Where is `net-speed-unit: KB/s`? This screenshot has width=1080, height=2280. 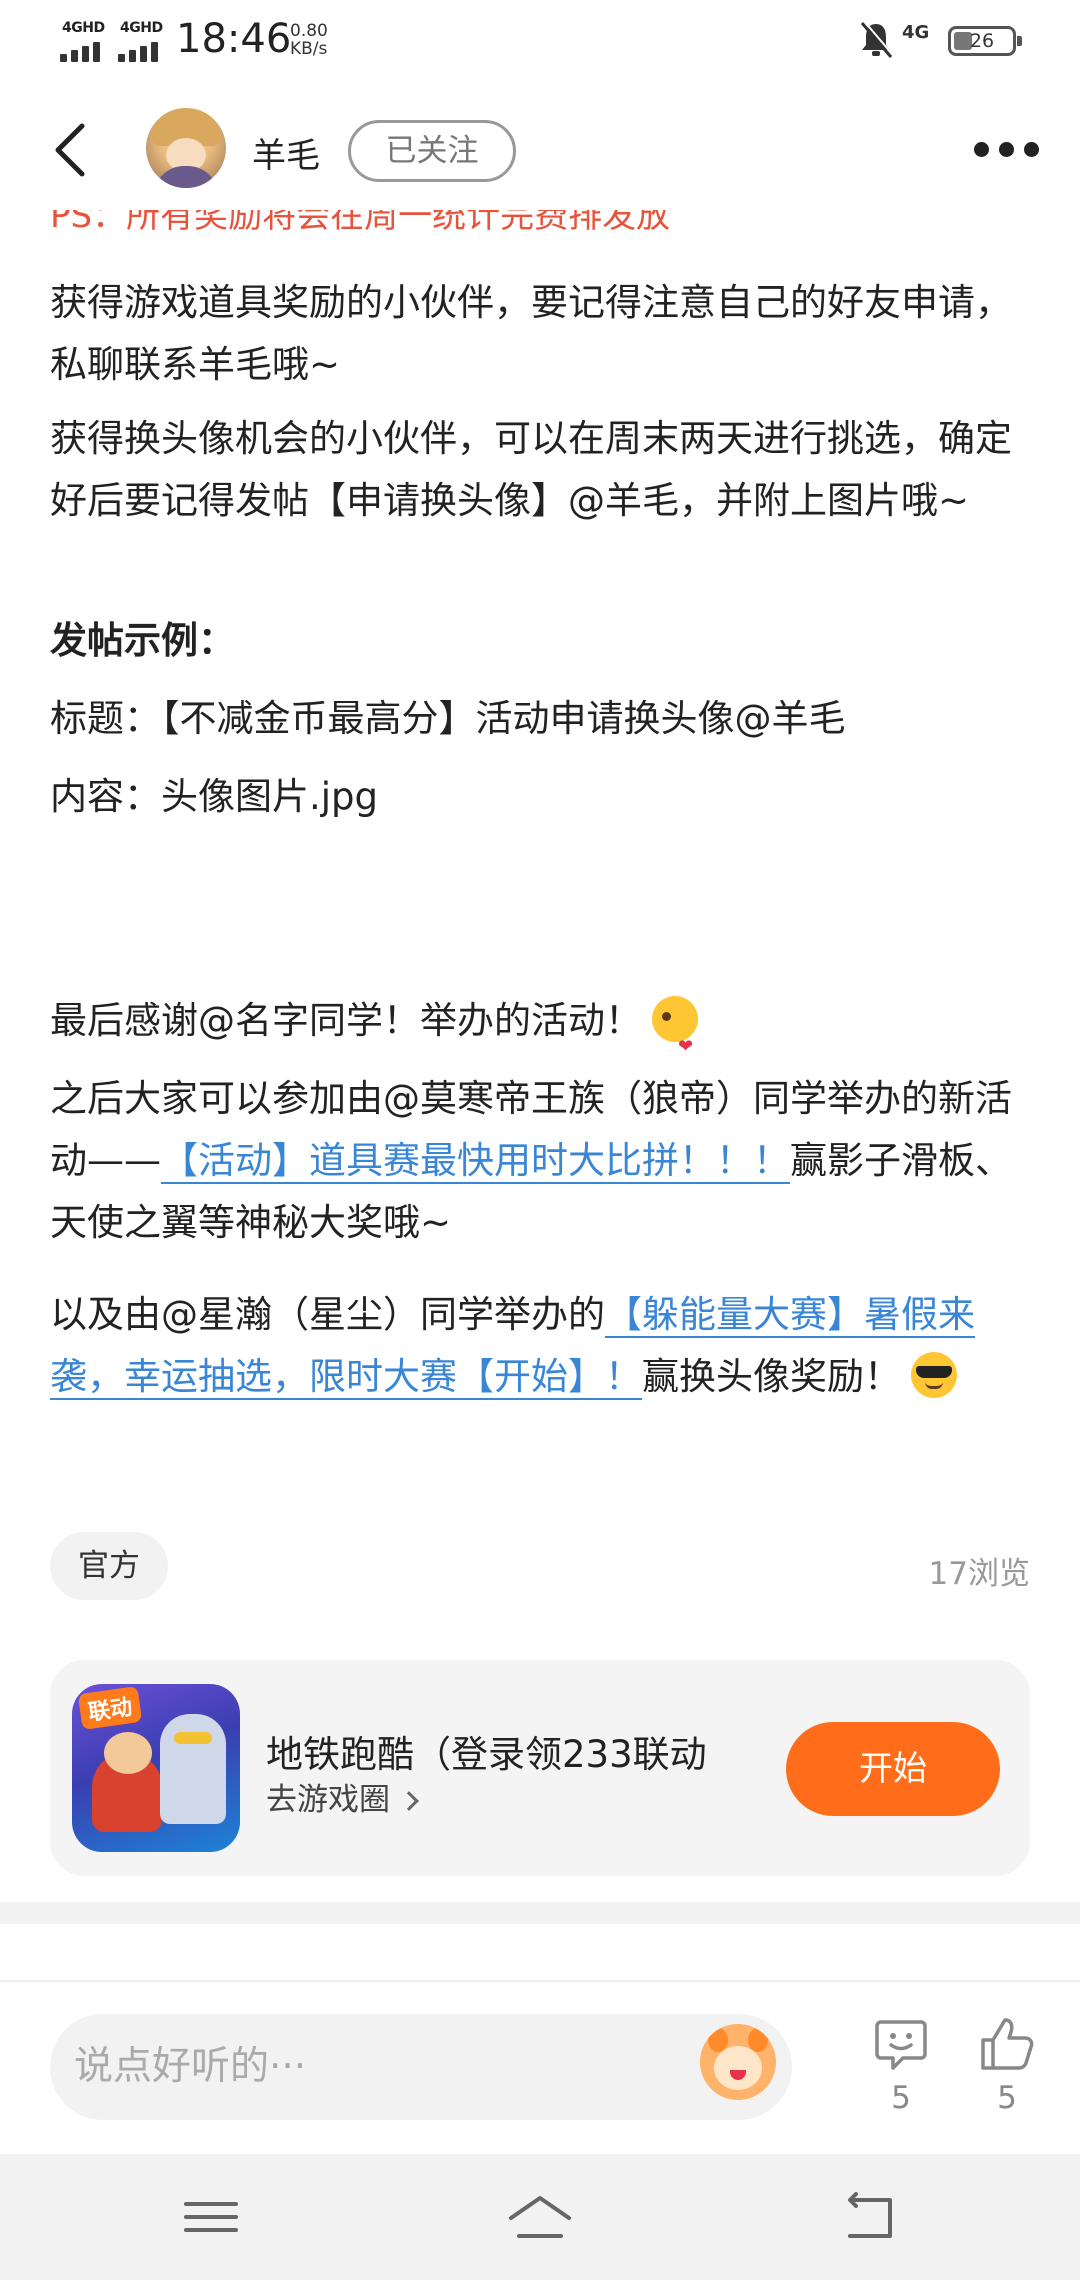
net-speed-unit: KB/s is located at coordinates (309, 49).